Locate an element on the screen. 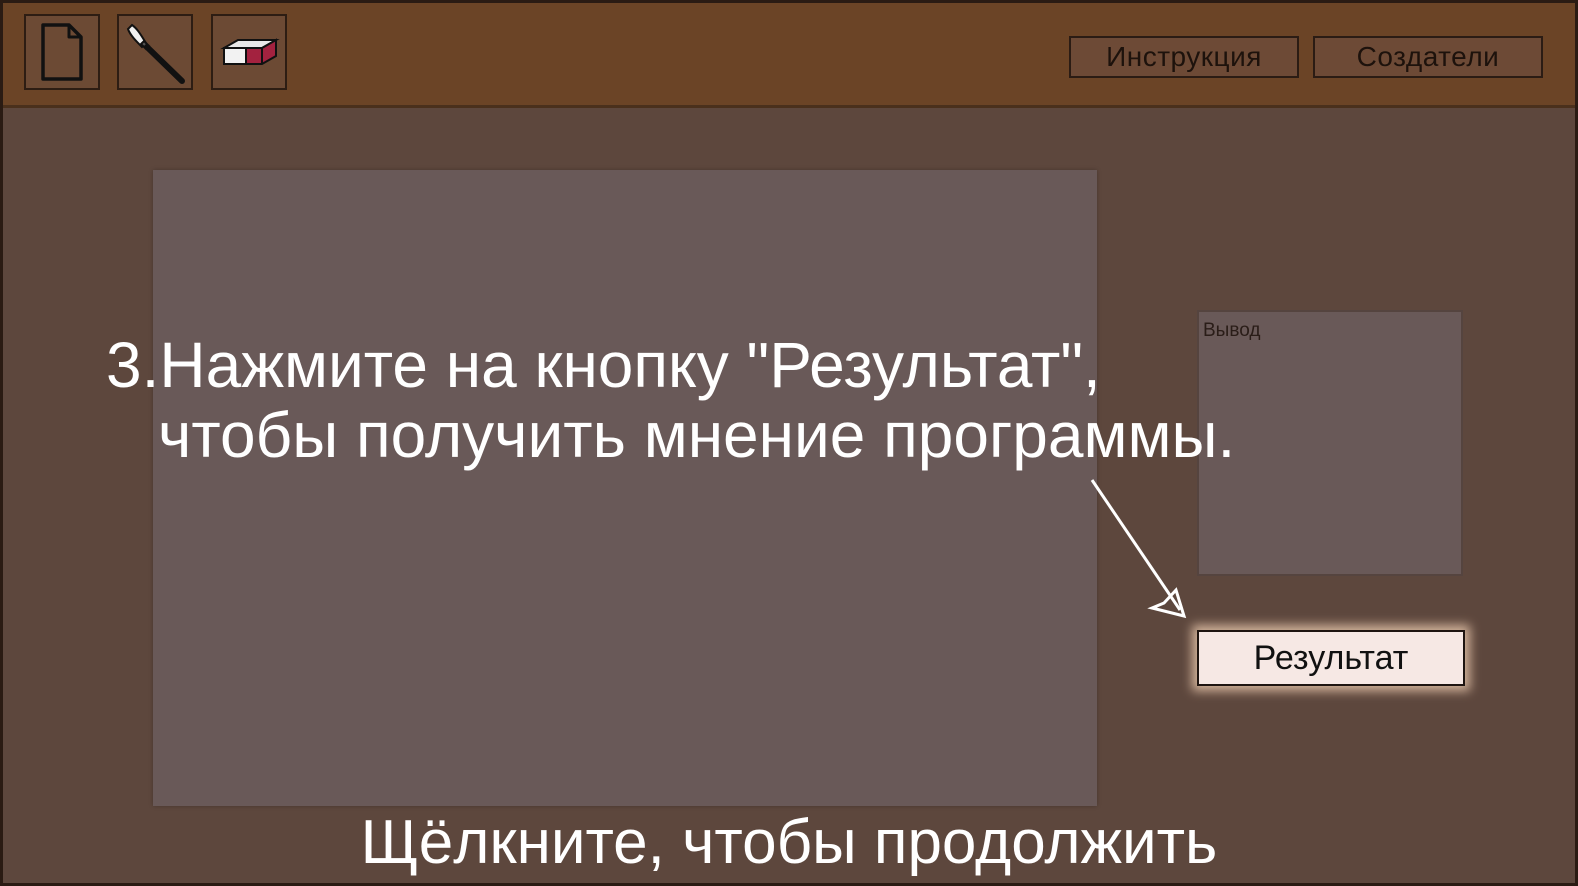 The width and height of the screenshot is (1578, 886). tutorial-line-2: чтобы получить мнение программы. is located at coordinates (697, 435).